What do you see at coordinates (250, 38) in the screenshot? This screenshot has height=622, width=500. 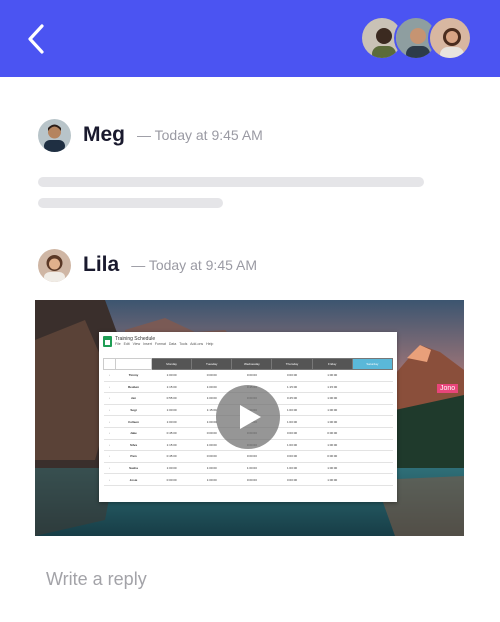 I see `header-bar` at bounding box center [250, 38].